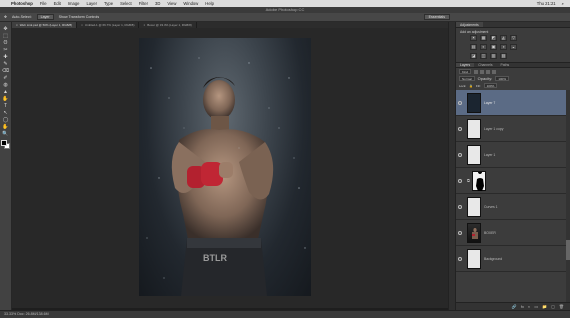 The height and width of the screenshot is (318, 570). Describe the element at coordinates (513, 259) in the screenshot. I see `layer-row: Background` at that location.